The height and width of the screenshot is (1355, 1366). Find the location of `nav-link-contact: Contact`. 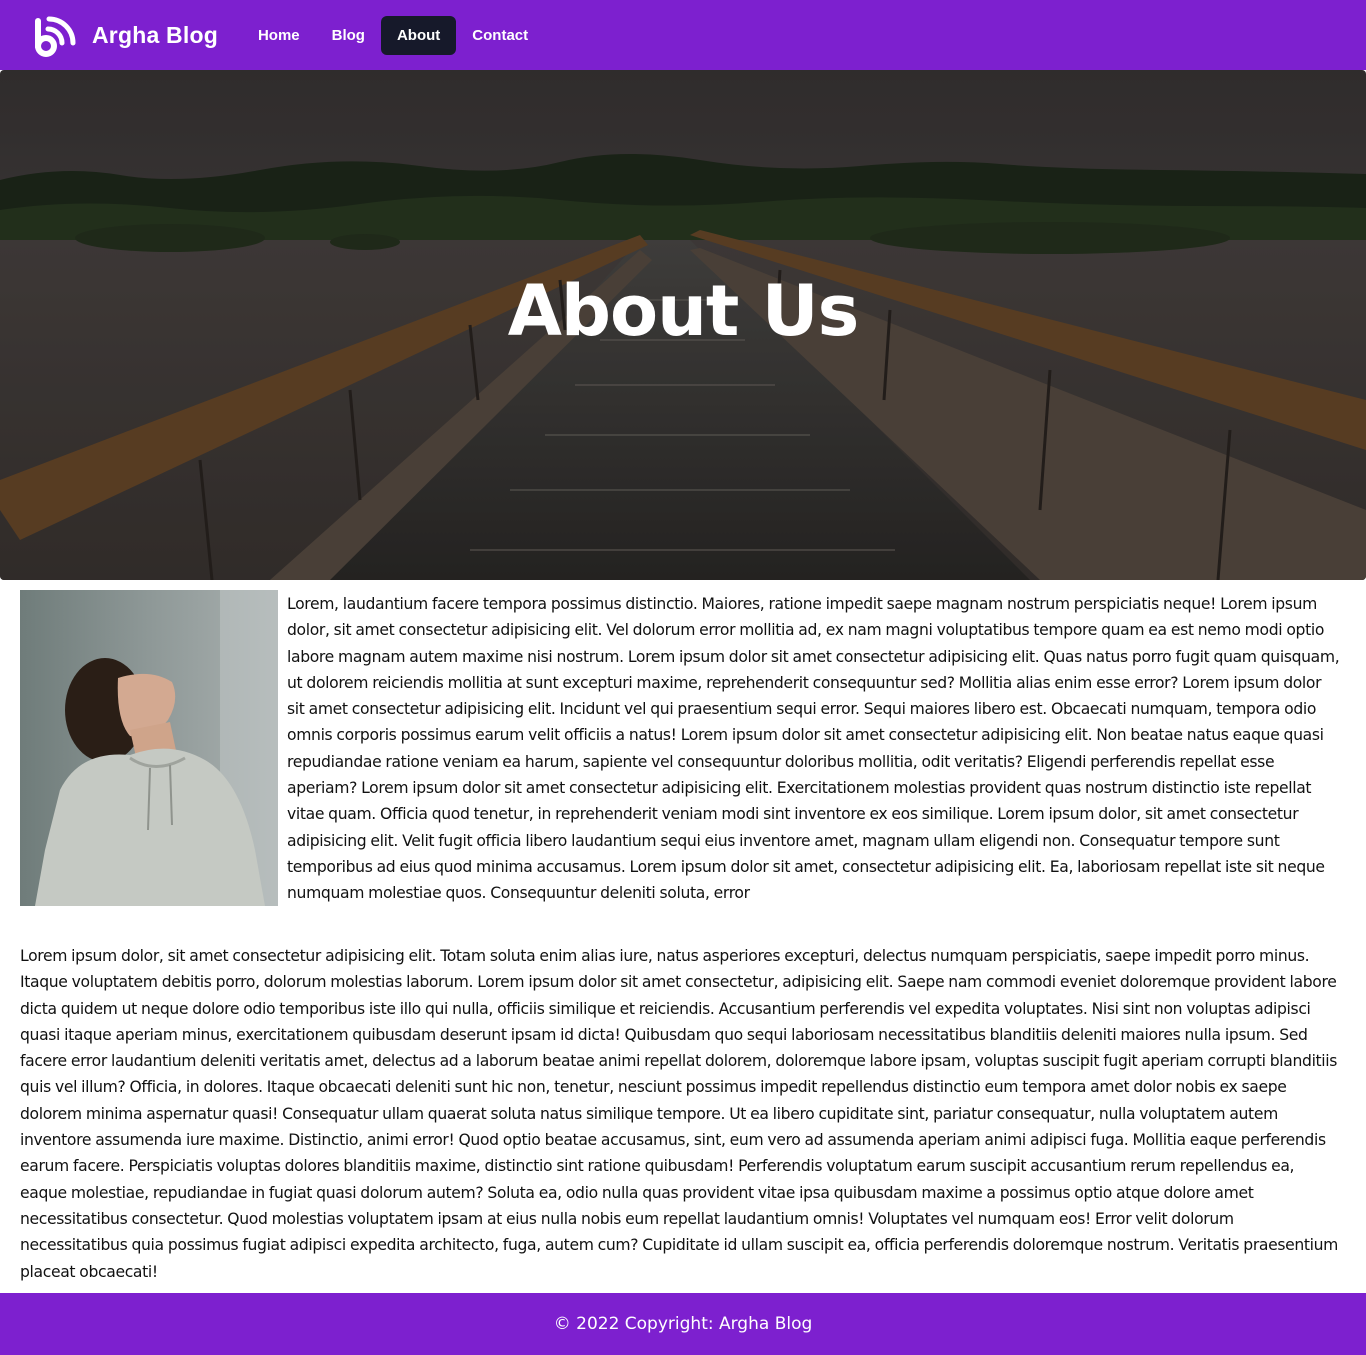

nav-link-contact: Contact is located at coordinates (500, 35).